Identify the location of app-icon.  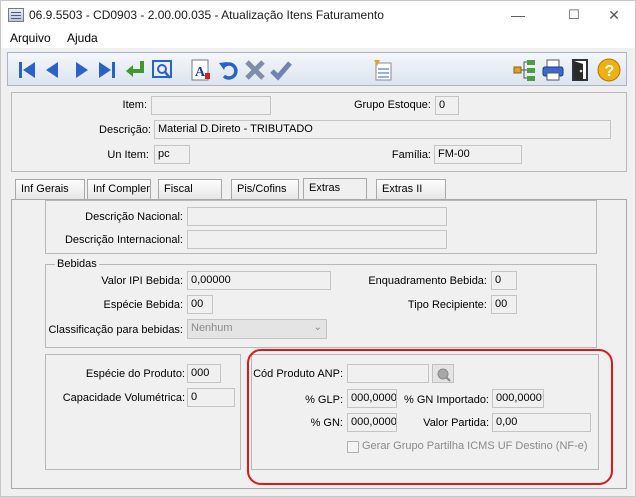
(16, 15).